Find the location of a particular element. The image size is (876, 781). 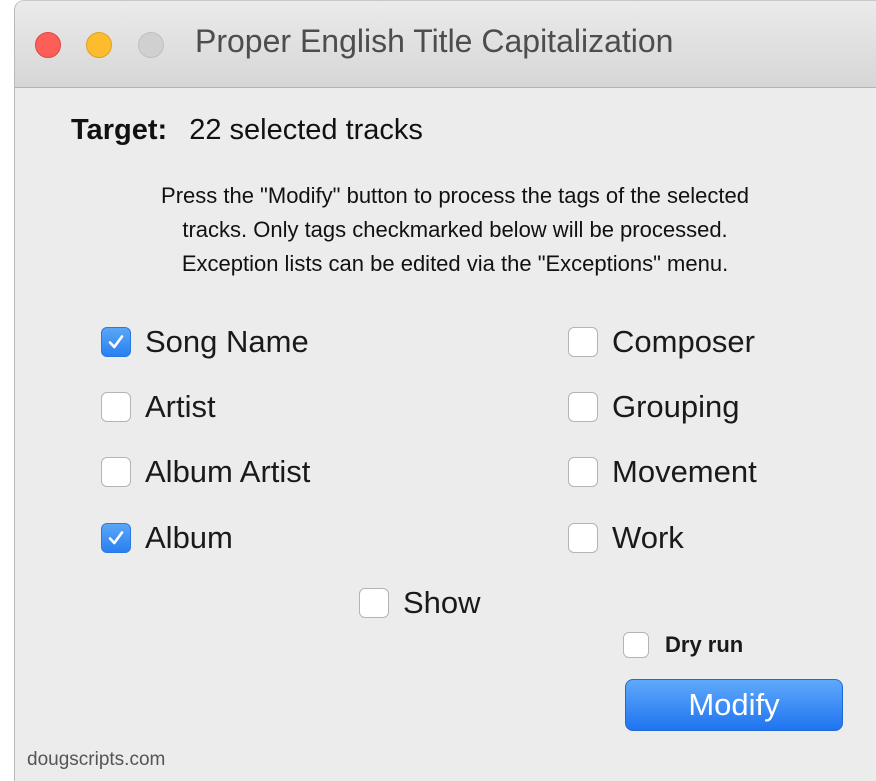

window-title: Proper English Title Capitalization is located at coordinates (434, 41).